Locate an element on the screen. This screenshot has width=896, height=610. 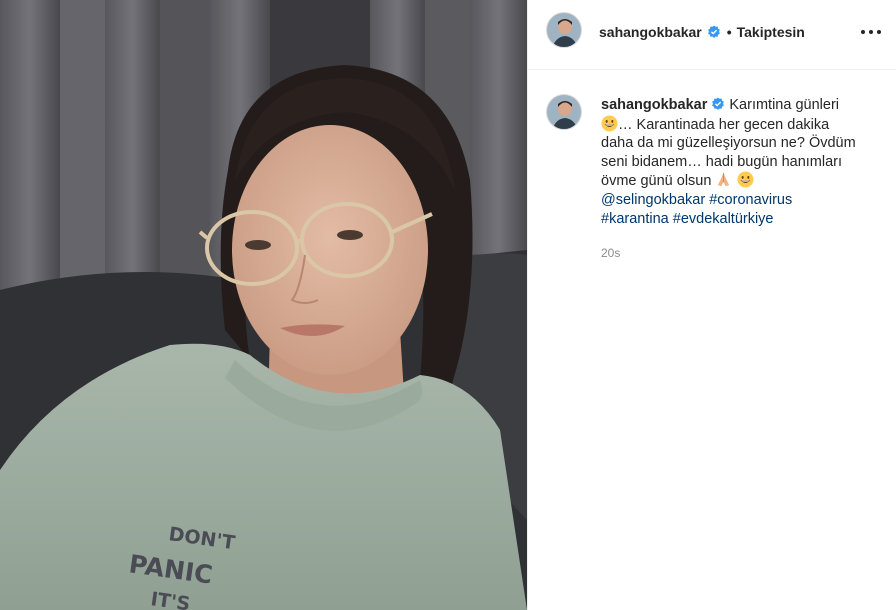
more-horizontal-icon is located at coordinates (871, 32).